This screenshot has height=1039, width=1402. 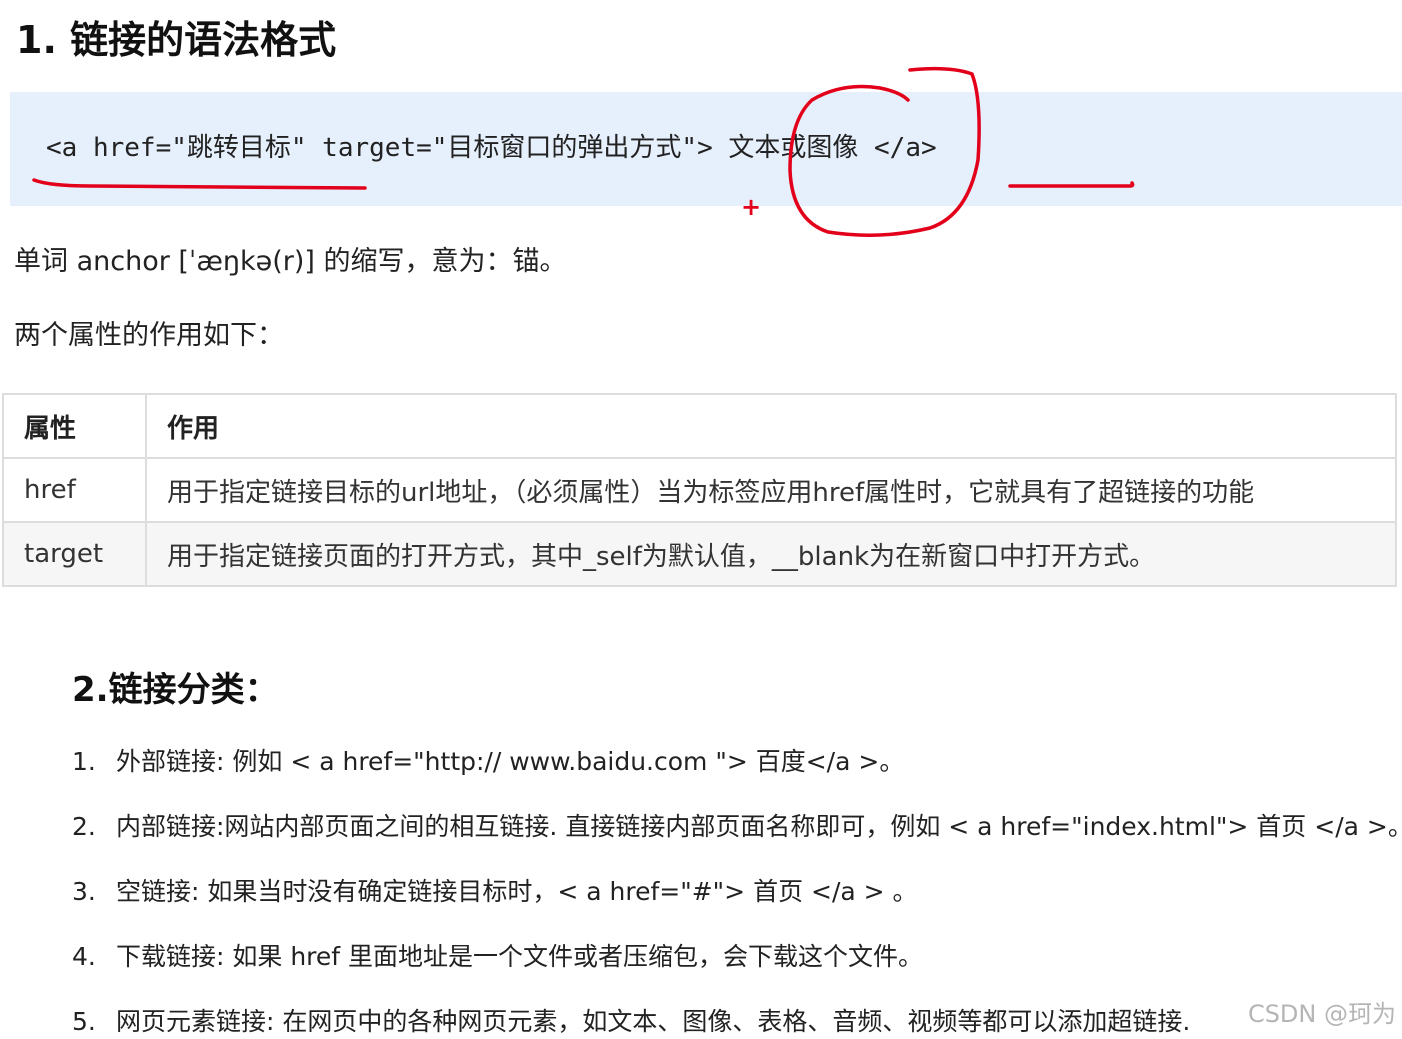 What do you see at coordinates (175, 690) in the screenshot?
I see `section-title-link-types: 2.链接分类：` at bounding box center [175, 690].